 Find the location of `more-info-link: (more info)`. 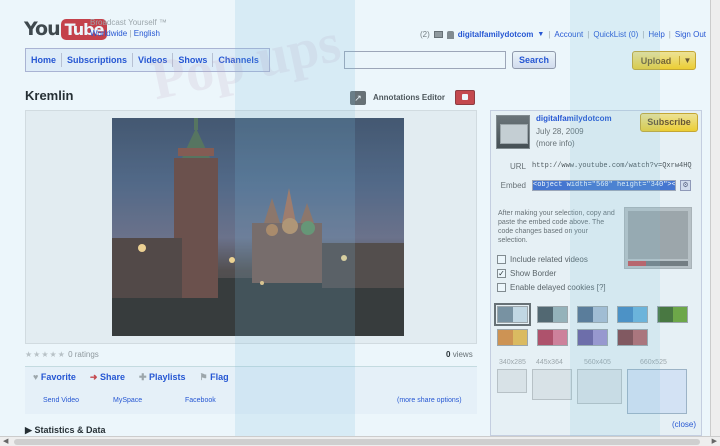

more-info-link: (more info) is located at coordinates (555, 143).